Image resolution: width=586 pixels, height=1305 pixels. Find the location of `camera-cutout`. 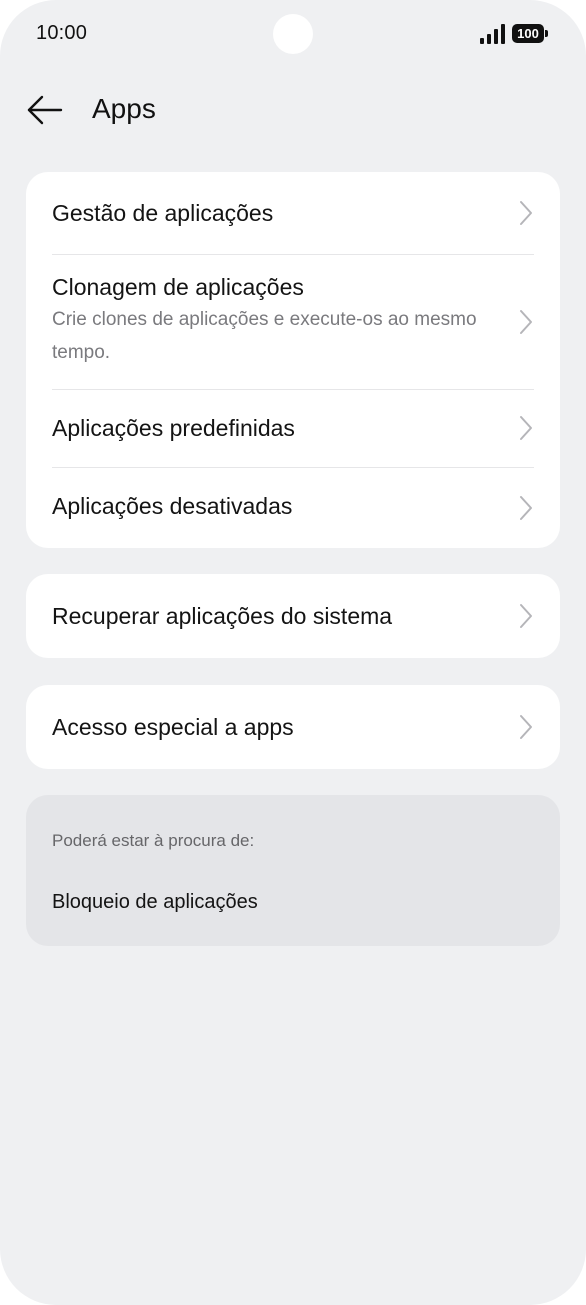

camera-cutout is located at coordinates (293, 34).